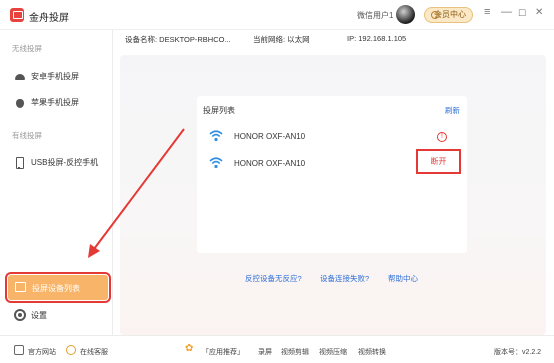 This screenshot has width=554, height=363. I want to click on list-item: HONOR OXF-AN10 !, so click(334, 137).